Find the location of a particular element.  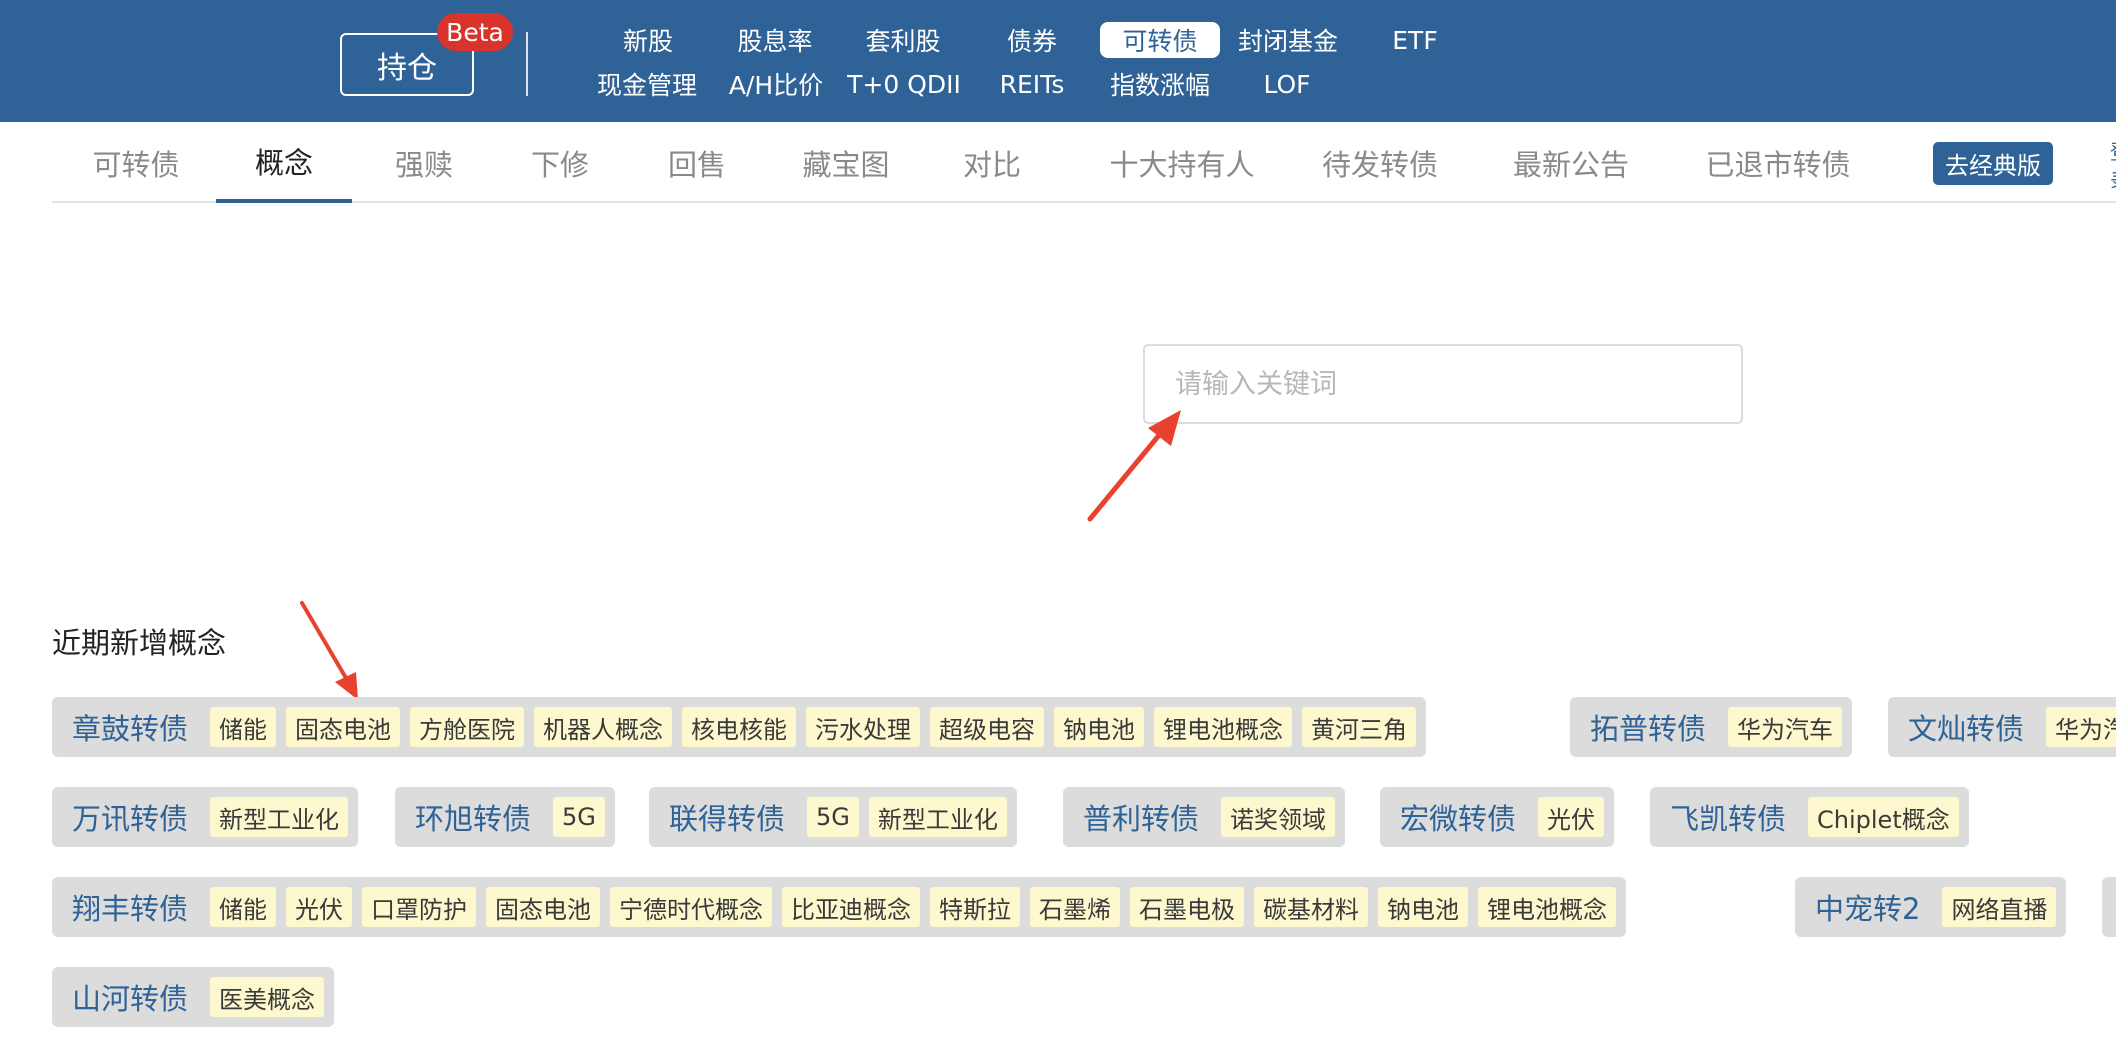

concept-tag: 超级电容 is located at coordinates (987, 727).